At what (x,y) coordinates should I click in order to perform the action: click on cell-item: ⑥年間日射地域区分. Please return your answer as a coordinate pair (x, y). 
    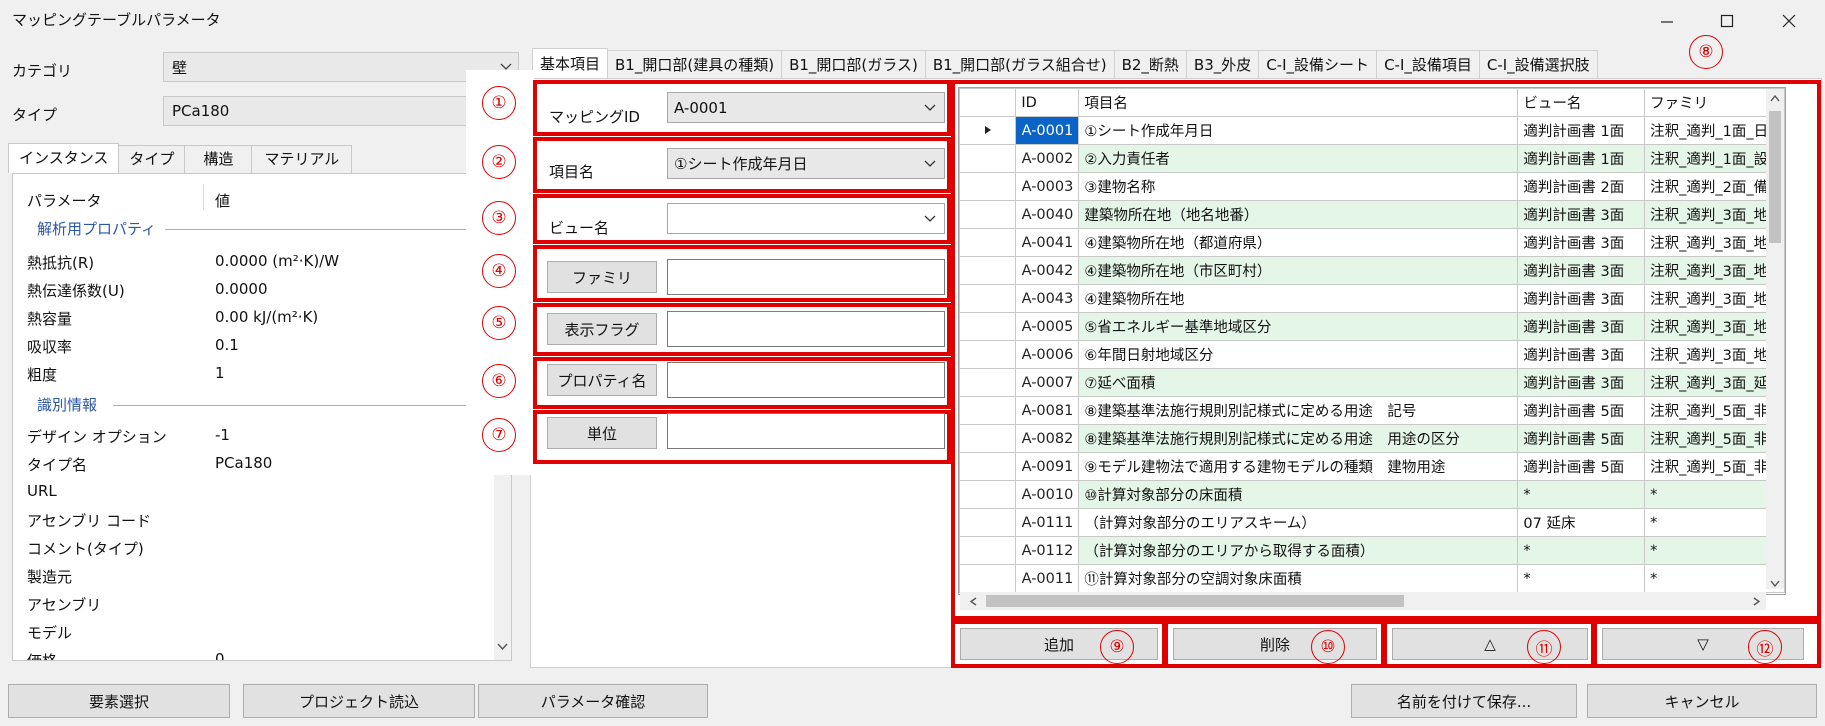
    Looking at the image, I should click on (1298, 354).